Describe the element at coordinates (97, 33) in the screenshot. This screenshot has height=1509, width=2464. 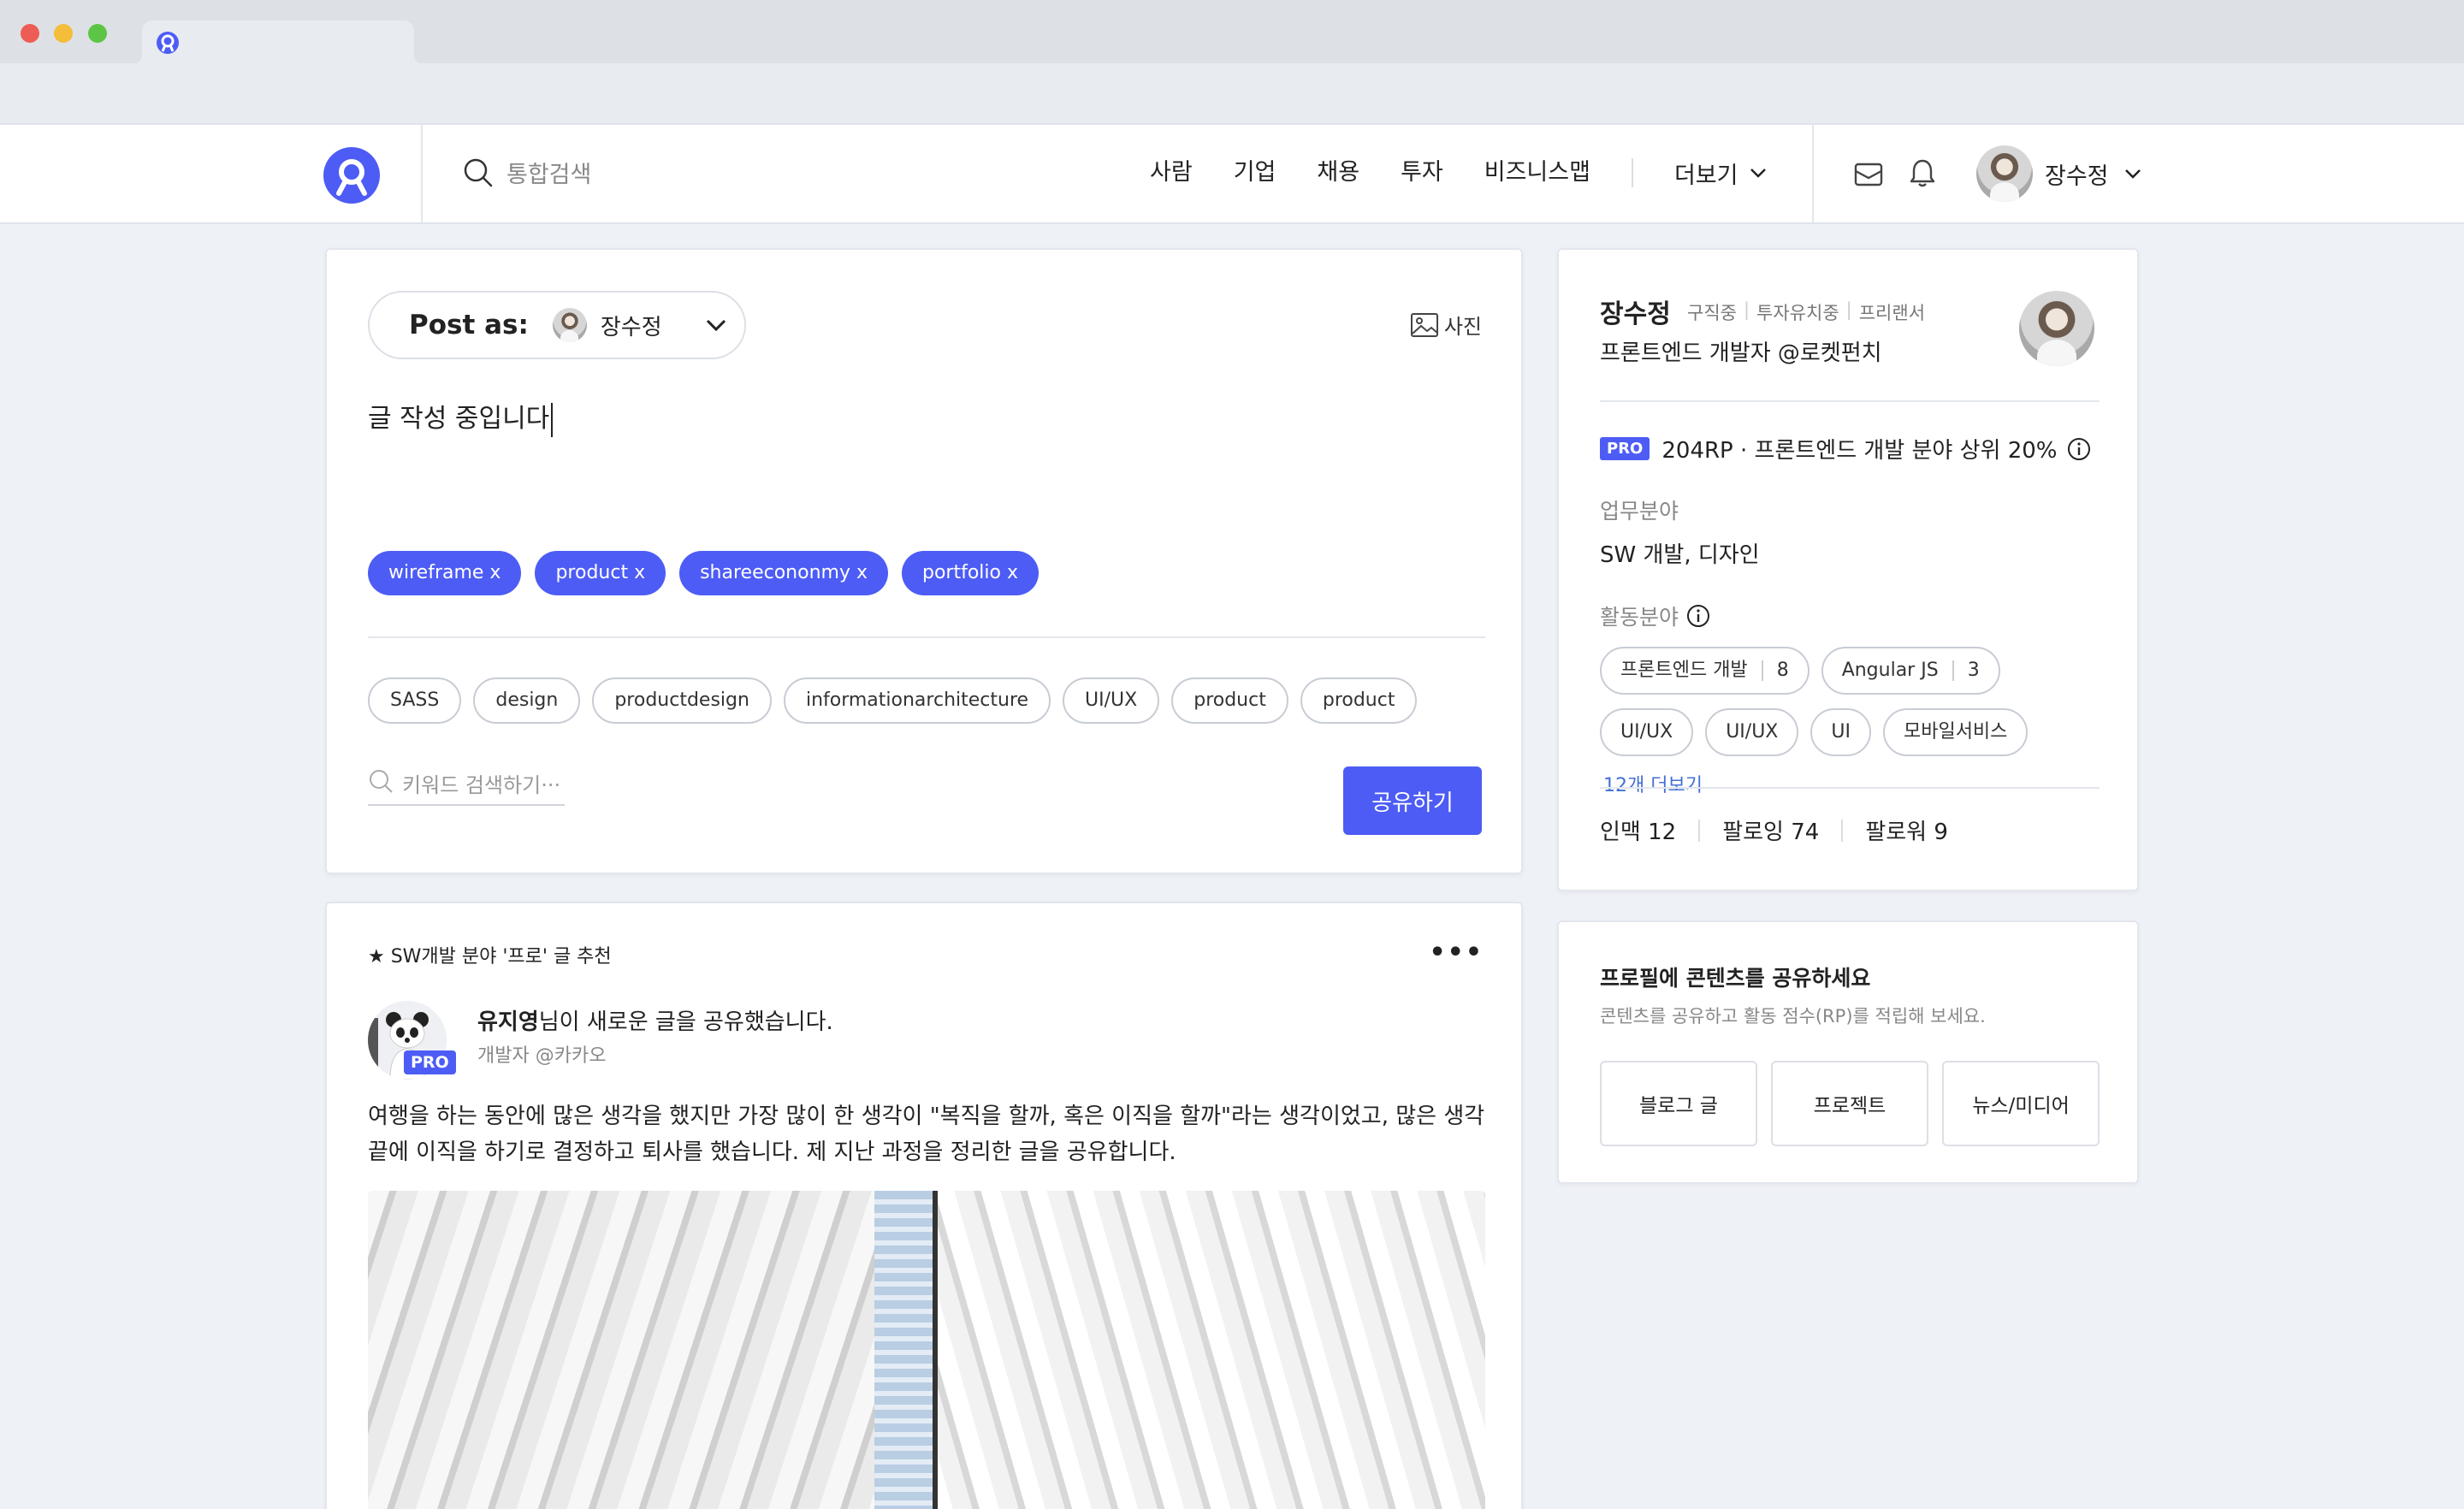
I see `maximize-window-button` at that location.